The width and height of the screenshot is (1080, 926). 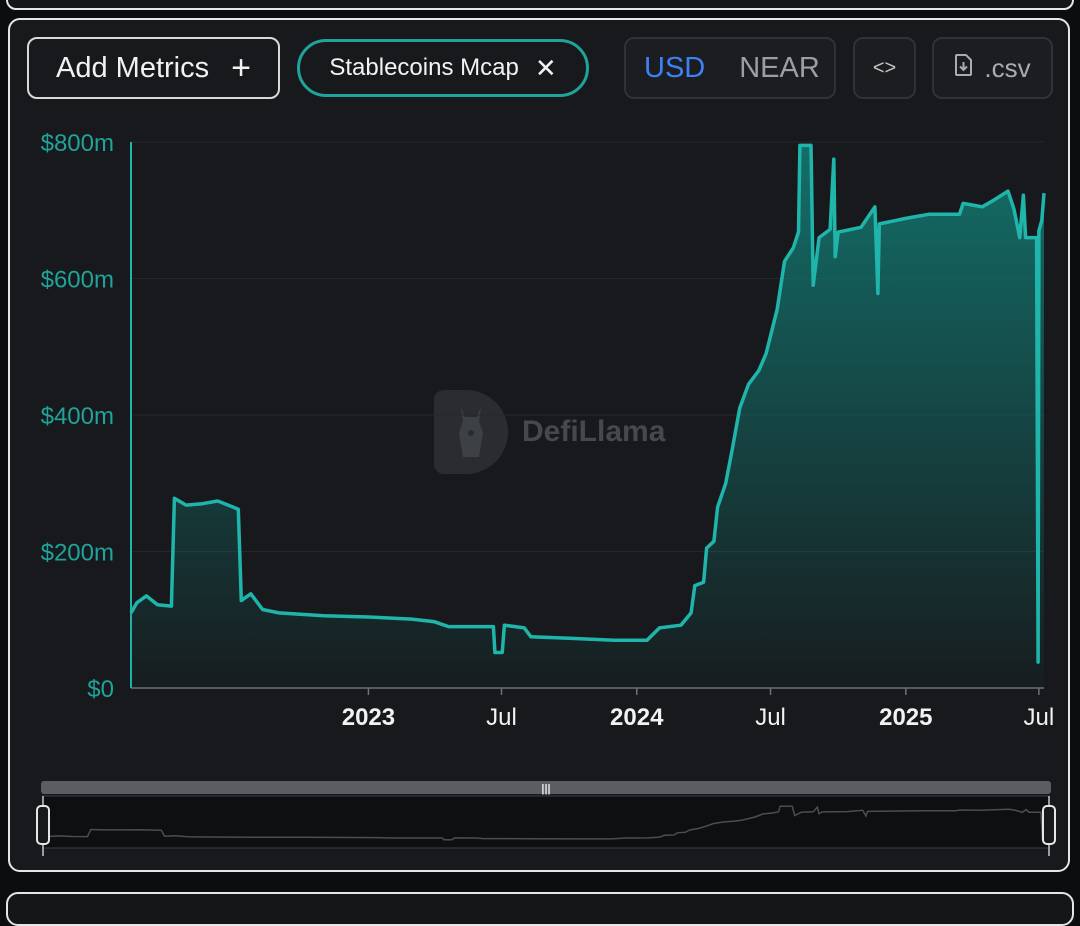 I want to click on scrollbar-grip-icon: |||, so click(x=545, y=789).